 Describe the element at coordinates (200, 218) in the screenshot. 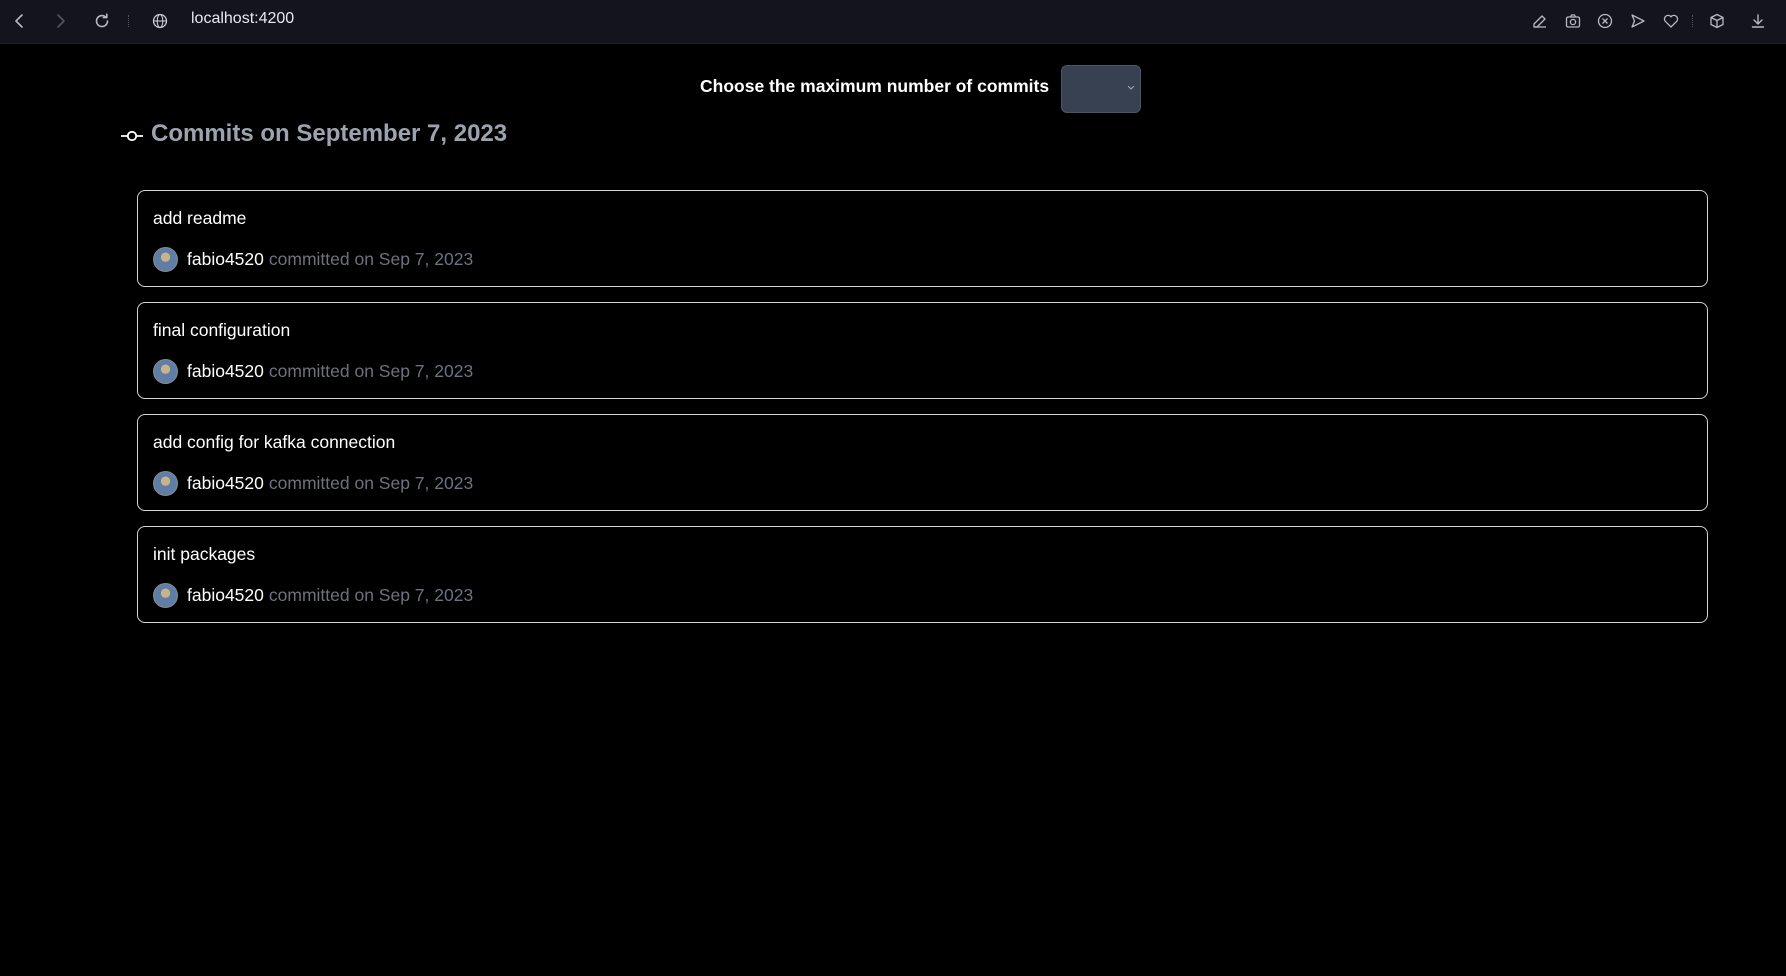

I see `commit-message: add readme` at that location.